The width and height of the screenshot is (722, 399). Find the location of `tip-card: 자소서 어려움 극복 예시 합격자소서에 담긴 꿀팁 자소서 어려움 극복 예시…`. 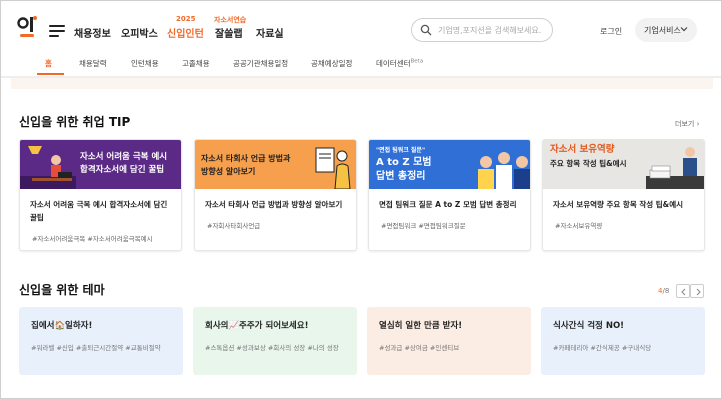

tip-card: 자소서 어려움 극복 예시 합격자소서에 담긴 꿀팁 자소서 어려움 극복 예시… is located at coordinates (100, 195).